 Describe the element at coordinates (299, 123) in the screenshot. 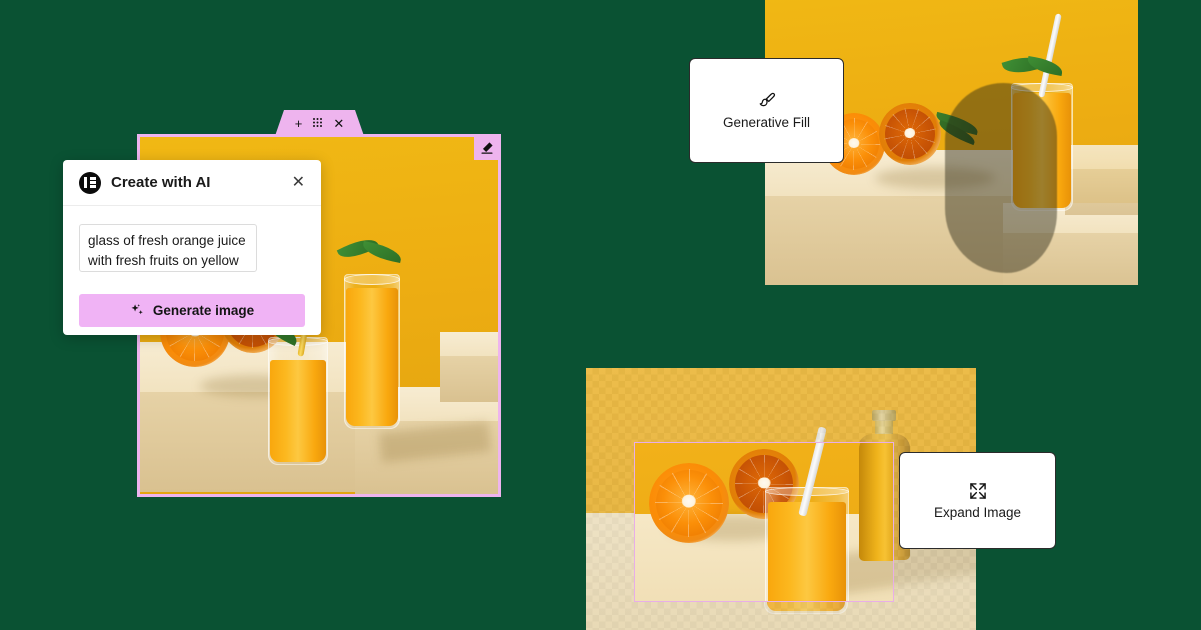

I see `plus-icon: +` at that location.